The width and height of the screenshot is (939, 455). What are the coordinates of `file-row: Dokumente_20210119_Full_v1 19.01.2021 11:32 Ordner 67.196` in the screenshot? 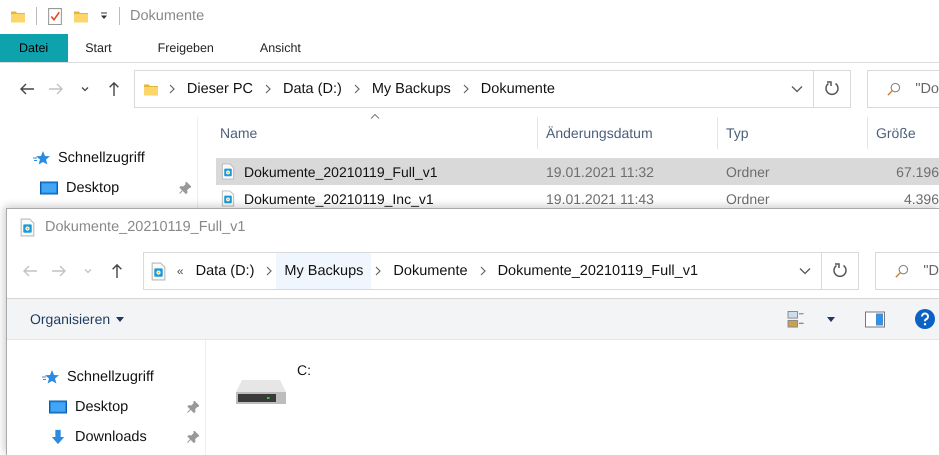 It's located at (577, 171).